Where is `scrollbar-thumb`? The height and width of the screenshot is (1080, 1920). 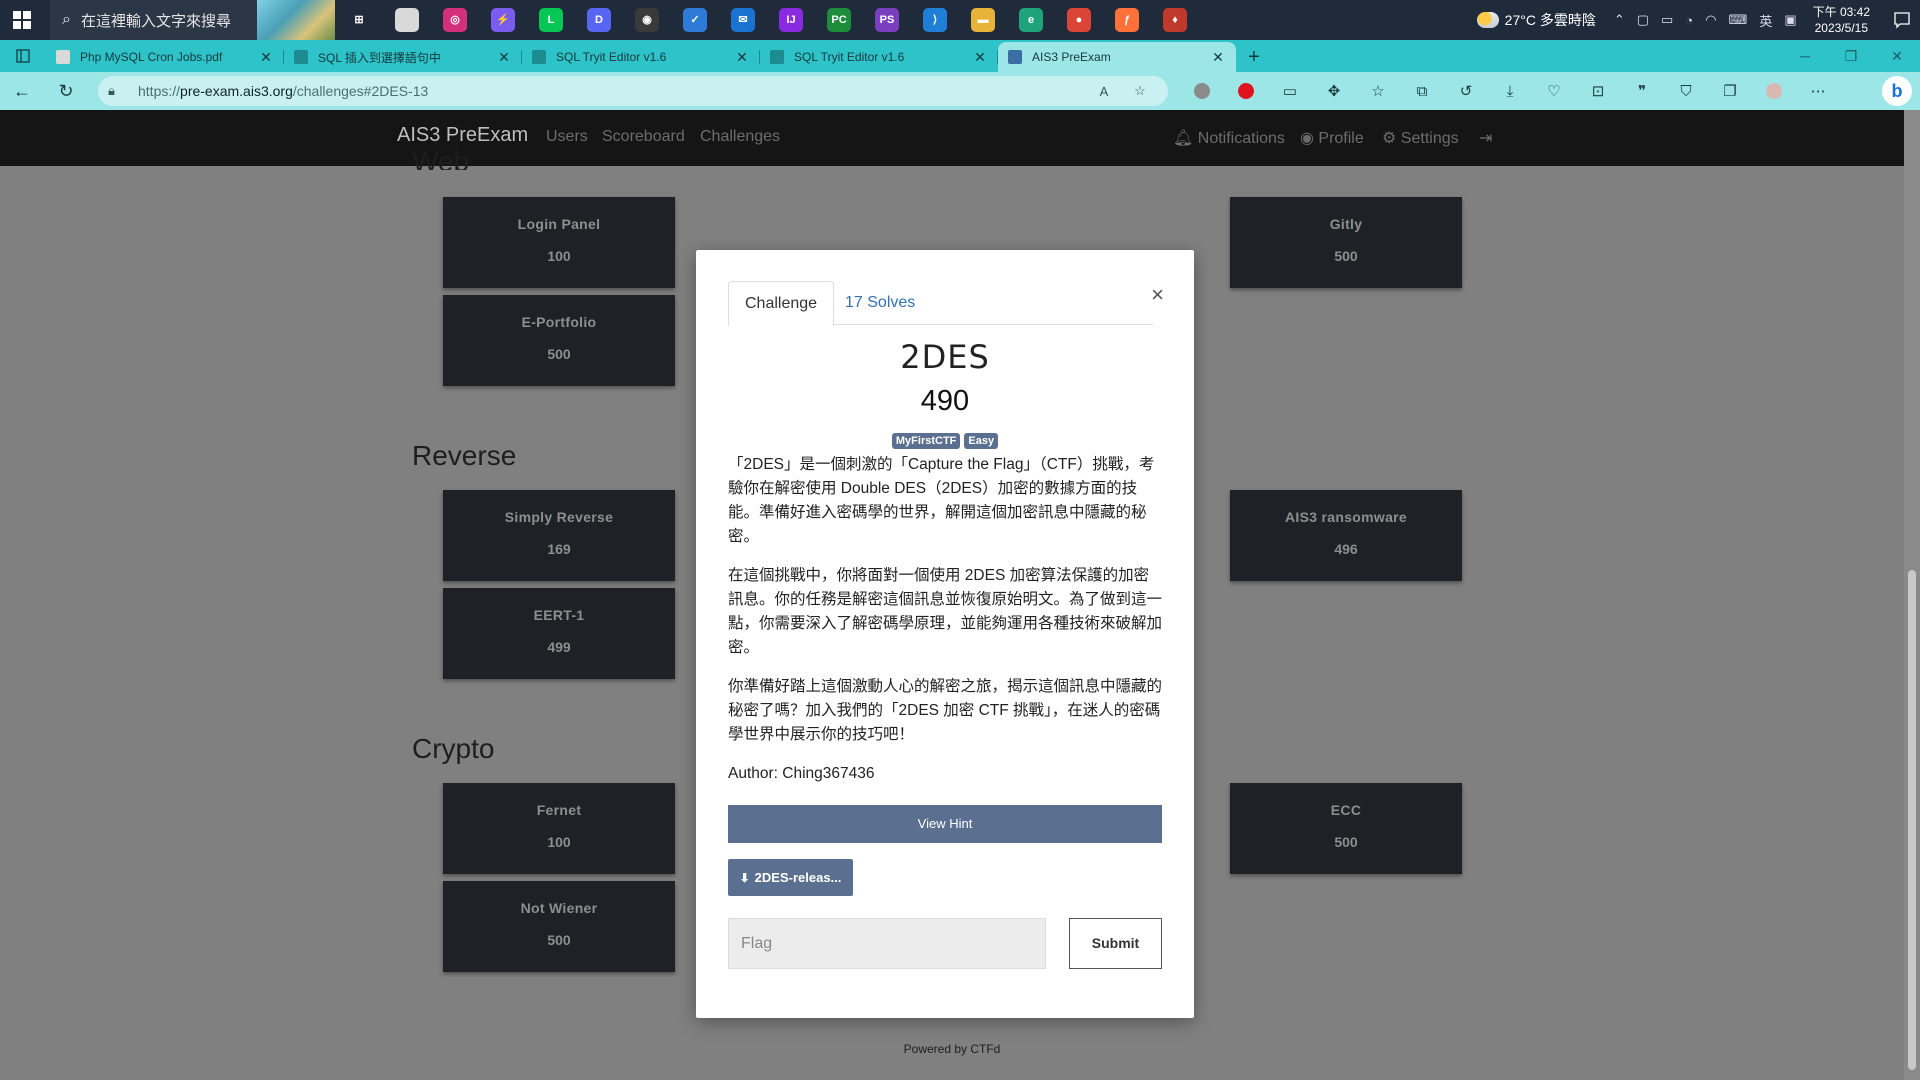
scrollbar-thumb is located at coordinates (1912, 820).